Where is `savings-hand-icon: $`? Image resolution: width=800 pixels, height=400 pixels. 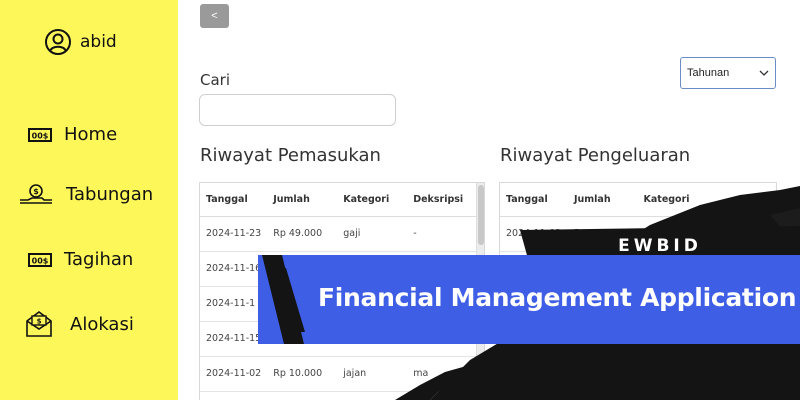
savings-hand-icon: $ is located at coordinates (36, 194).